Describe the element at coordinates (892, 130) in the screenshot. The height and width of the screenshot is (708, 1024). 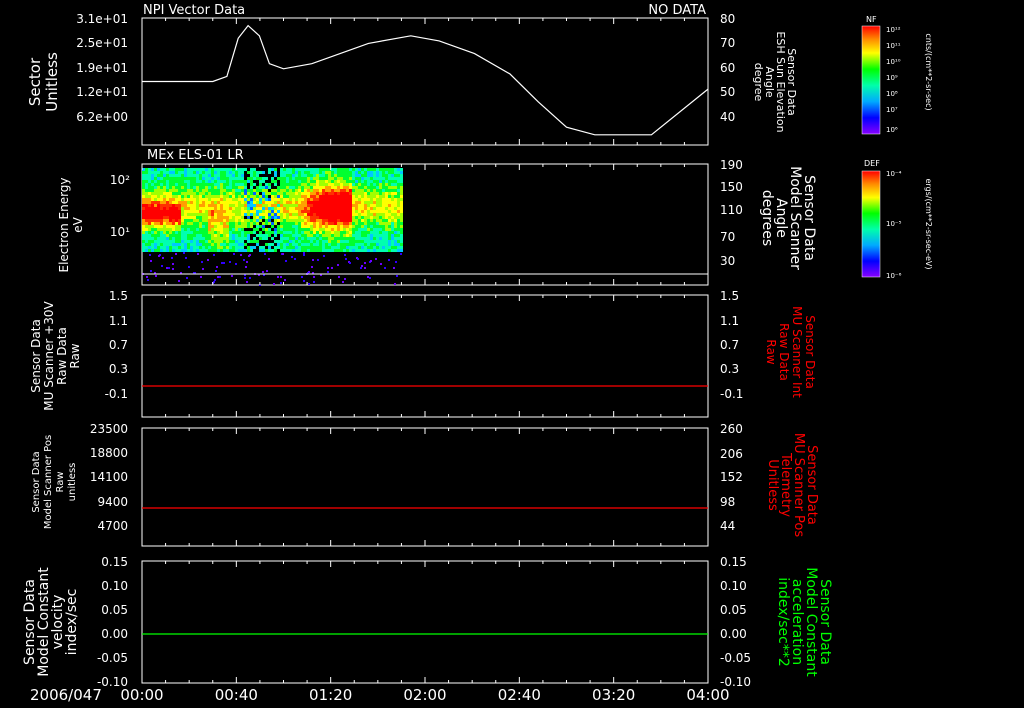
I see `colorbar-1-tick: 10⁶` at that location.